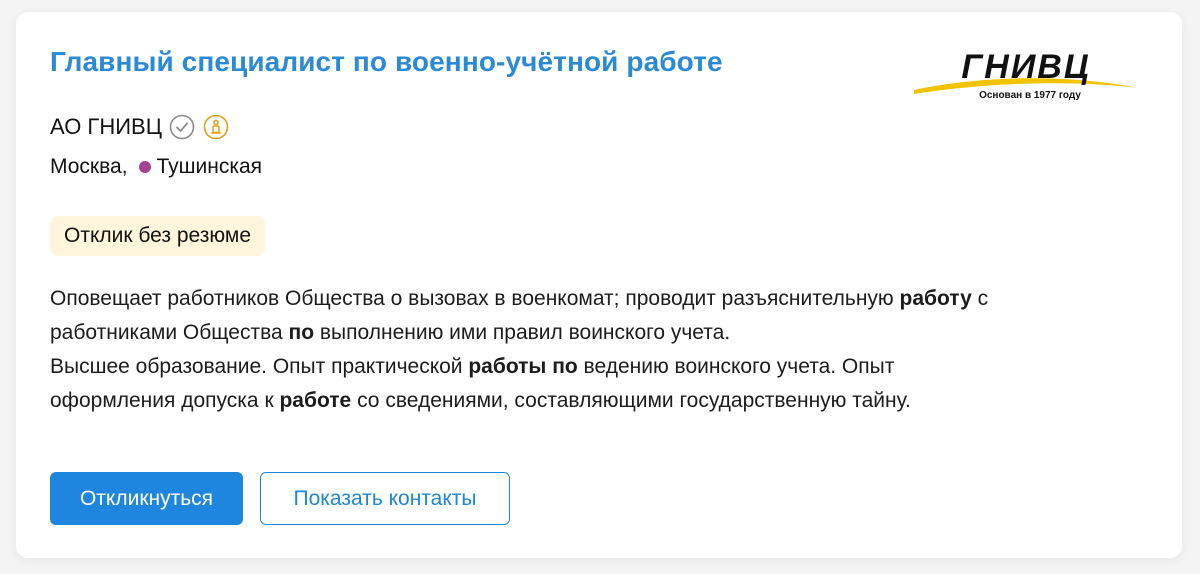 The width and height of the screenshot is (1200, 574). Describe the element at coordinates (1025, 67) in the screenshot. I see `logo-name-text: ГНИВЦ` at that location.